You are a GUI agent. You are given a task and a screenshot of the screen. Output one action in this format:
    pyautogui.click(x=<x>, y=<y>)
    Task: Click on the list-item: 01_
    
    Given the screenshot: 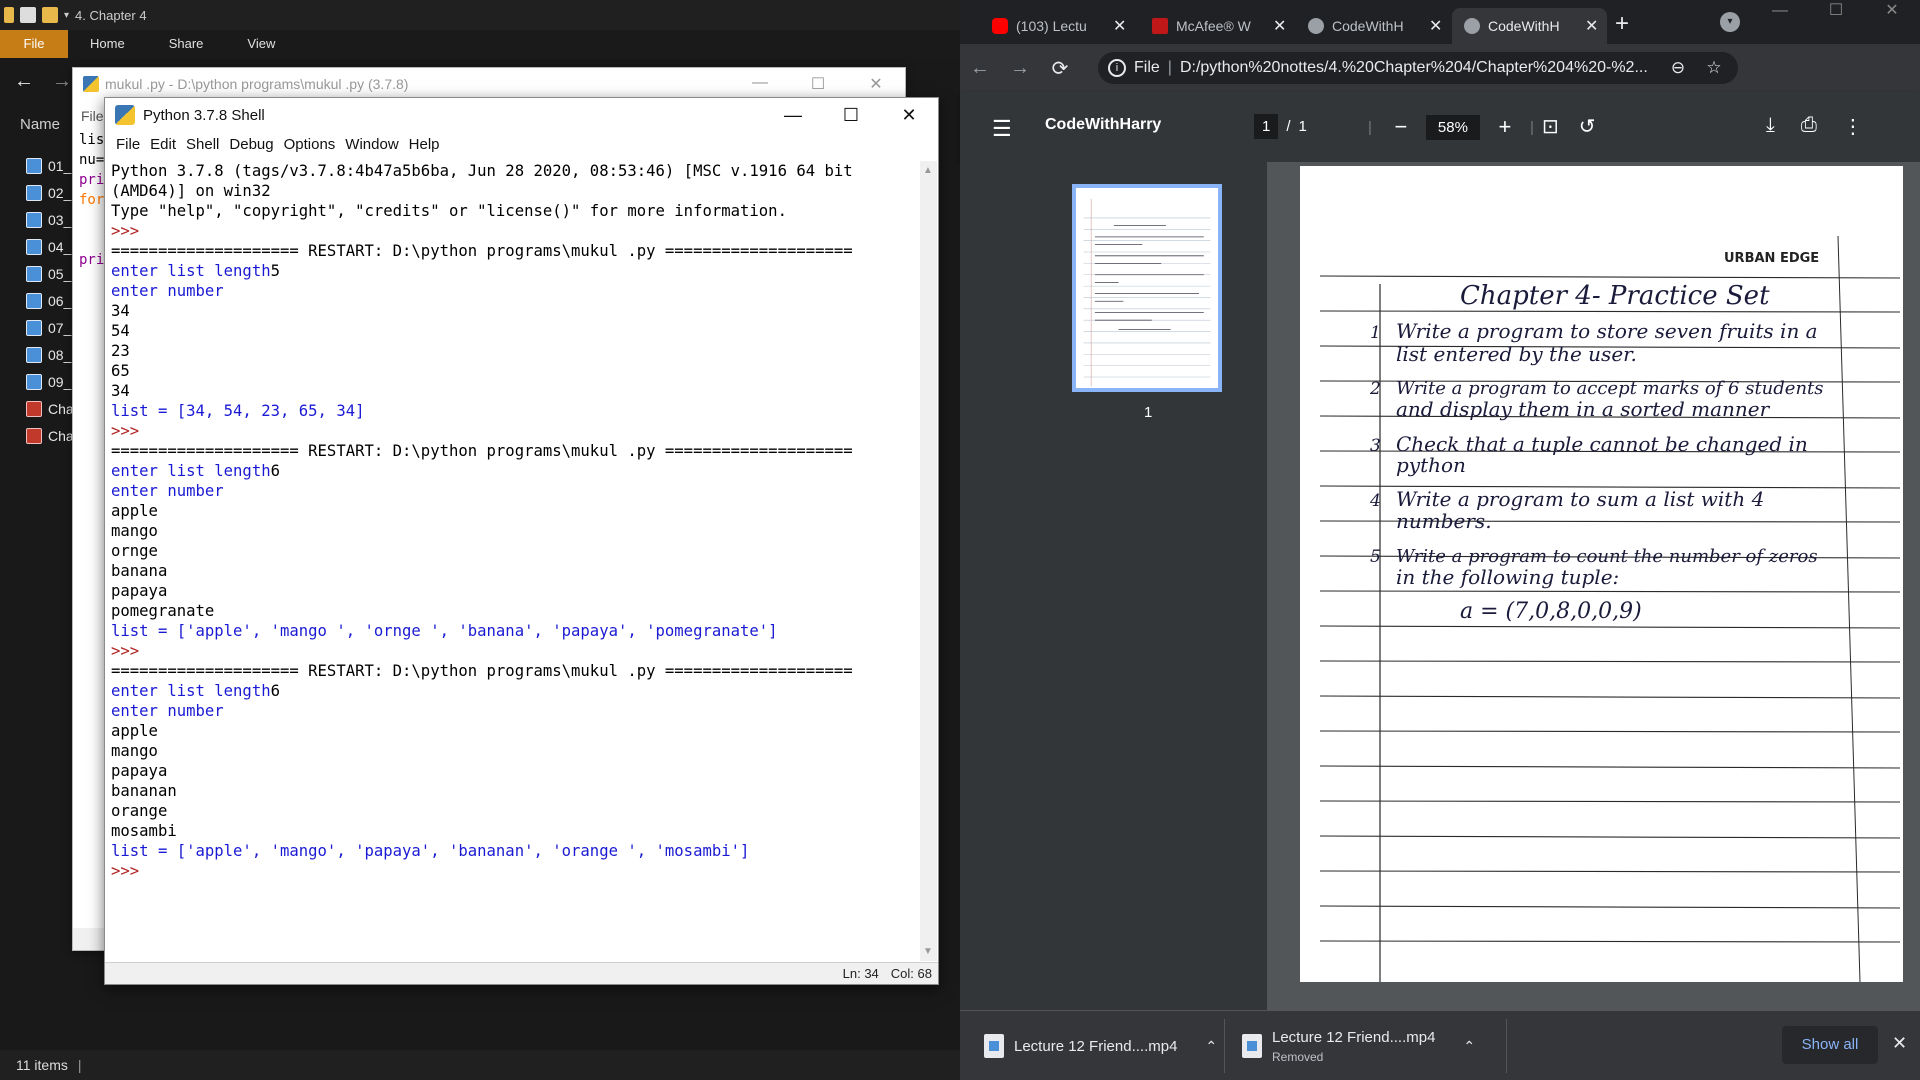 What is the action you would take?
    pyautogui.click(x=51, y=165)
    